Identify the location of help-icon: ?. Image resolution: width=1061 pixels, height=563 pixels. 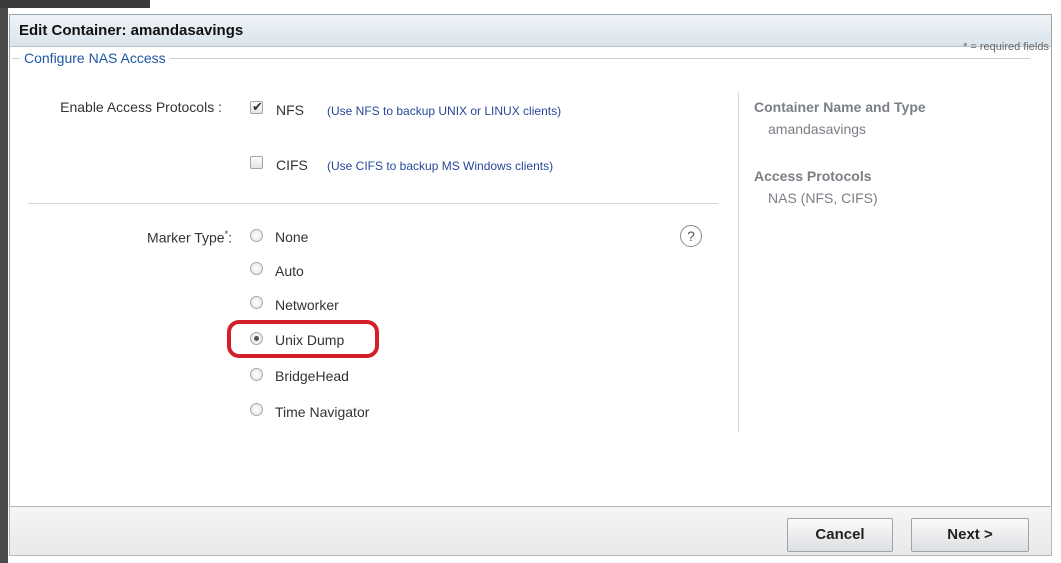
(691, 236).